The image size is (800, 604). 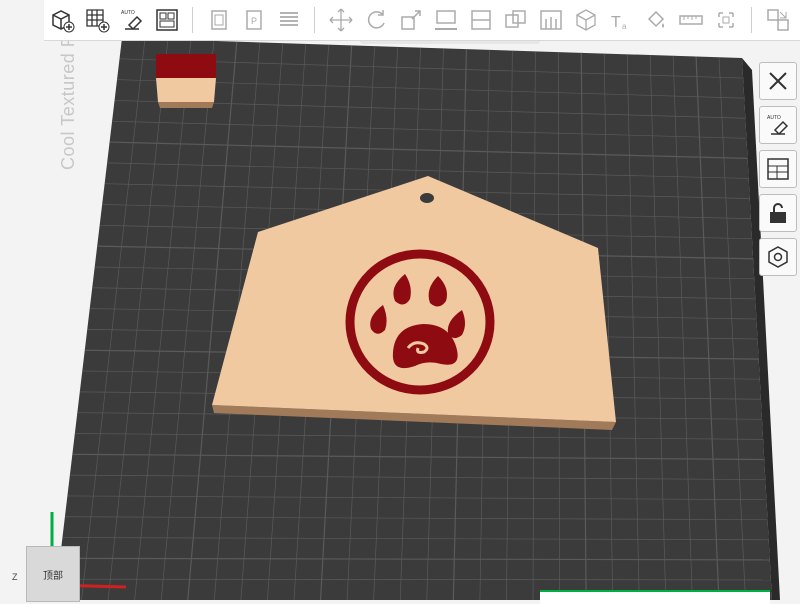 What do you see at coordinates (655, 597) in the screenshot?
I see `bottom-status-strip` at bounding box center [655, 597].